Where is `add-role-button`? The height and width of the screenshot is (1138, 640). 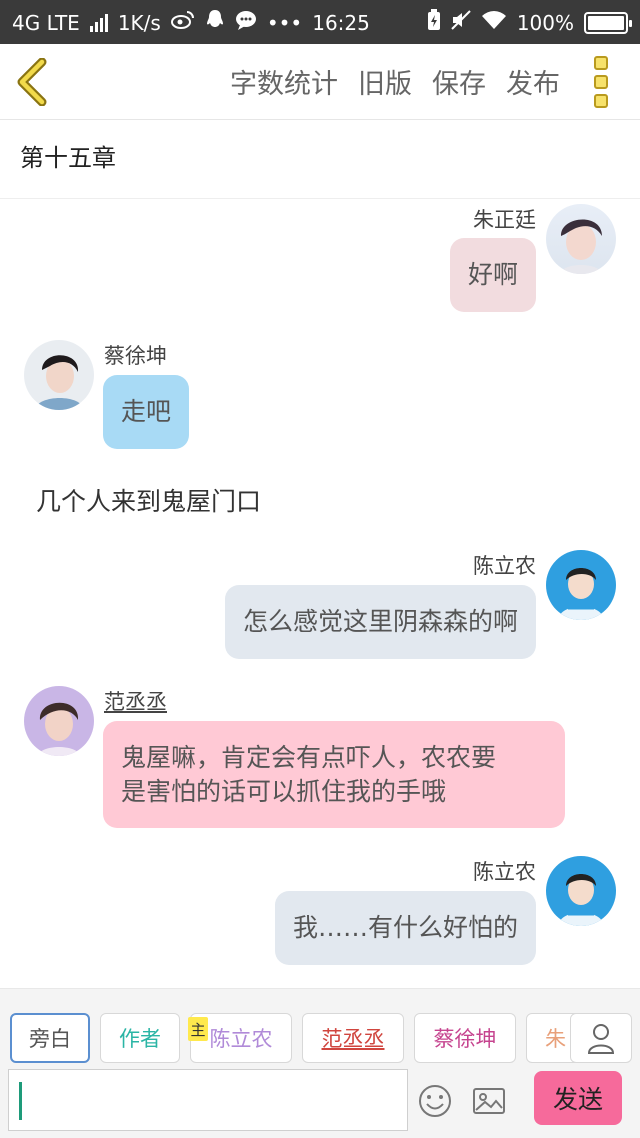 add-role-button is located at coordinates (601, 1038).